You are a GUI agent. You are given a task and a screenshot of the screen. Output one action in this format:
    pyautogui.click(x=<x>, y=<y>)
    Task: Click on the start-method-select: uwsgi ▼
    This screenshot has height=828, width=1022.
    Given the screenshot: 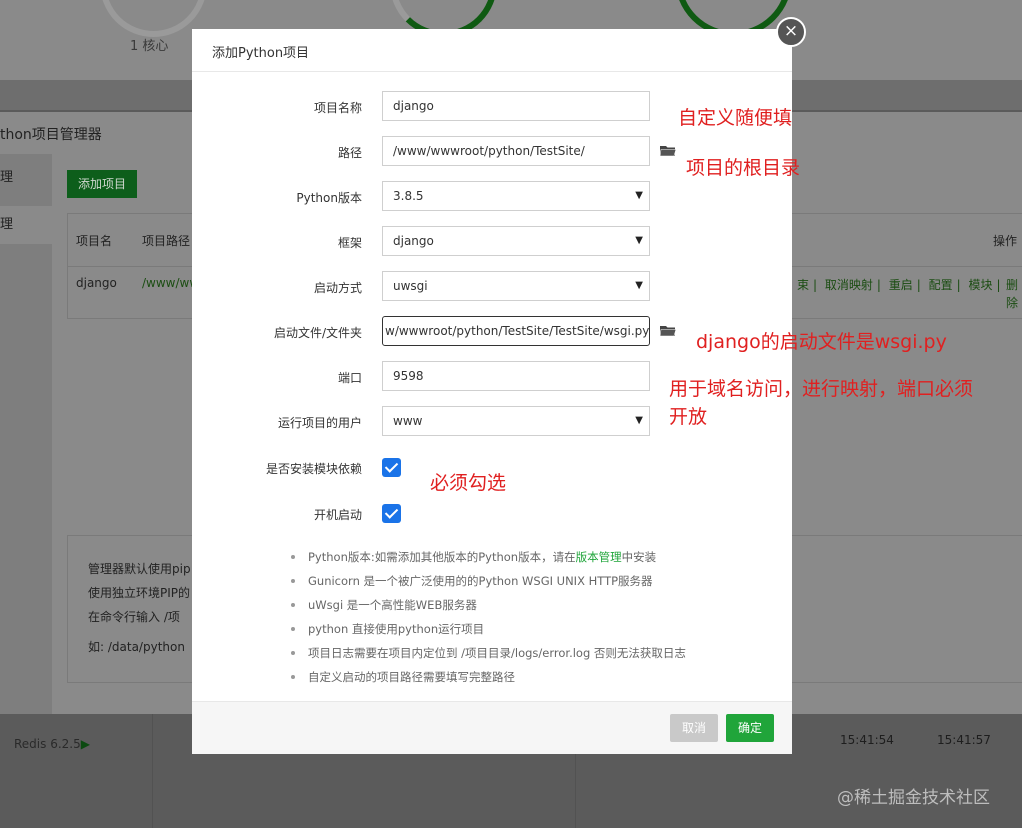 What is the action you would take?
    pyautogui.click(x=516, y=286)
    